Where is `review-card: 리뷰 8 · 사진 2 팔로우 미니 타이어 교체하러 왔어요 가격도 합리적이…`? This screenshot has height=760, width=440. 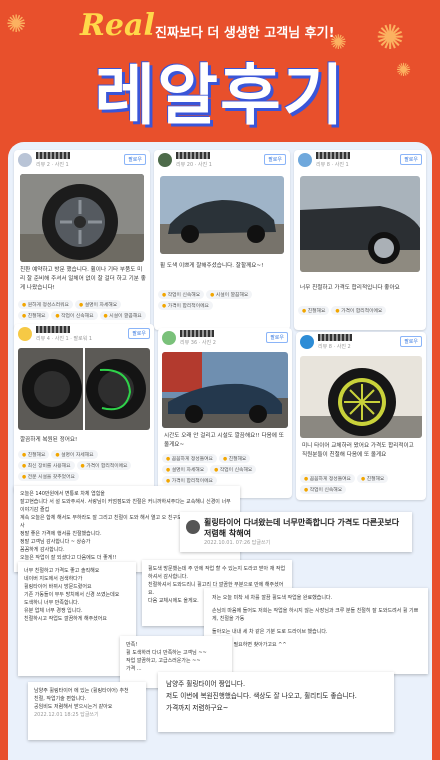 review-card: 리뷰 8 · 사진 2 팔로우 미니 타이어 교체하러 왔어요 가격도 합리적이… is located at coordinates (361, 416).